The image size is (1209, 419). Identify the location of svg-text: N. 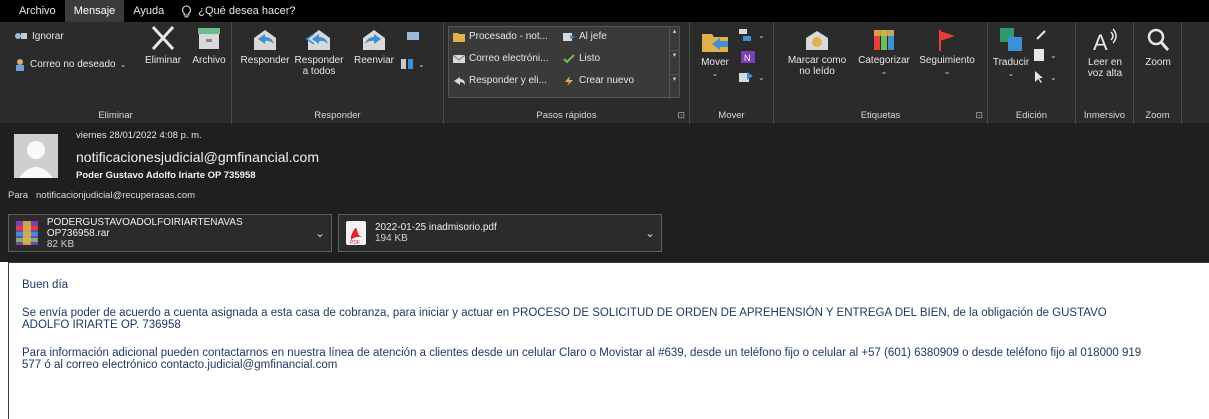
(747, 58).